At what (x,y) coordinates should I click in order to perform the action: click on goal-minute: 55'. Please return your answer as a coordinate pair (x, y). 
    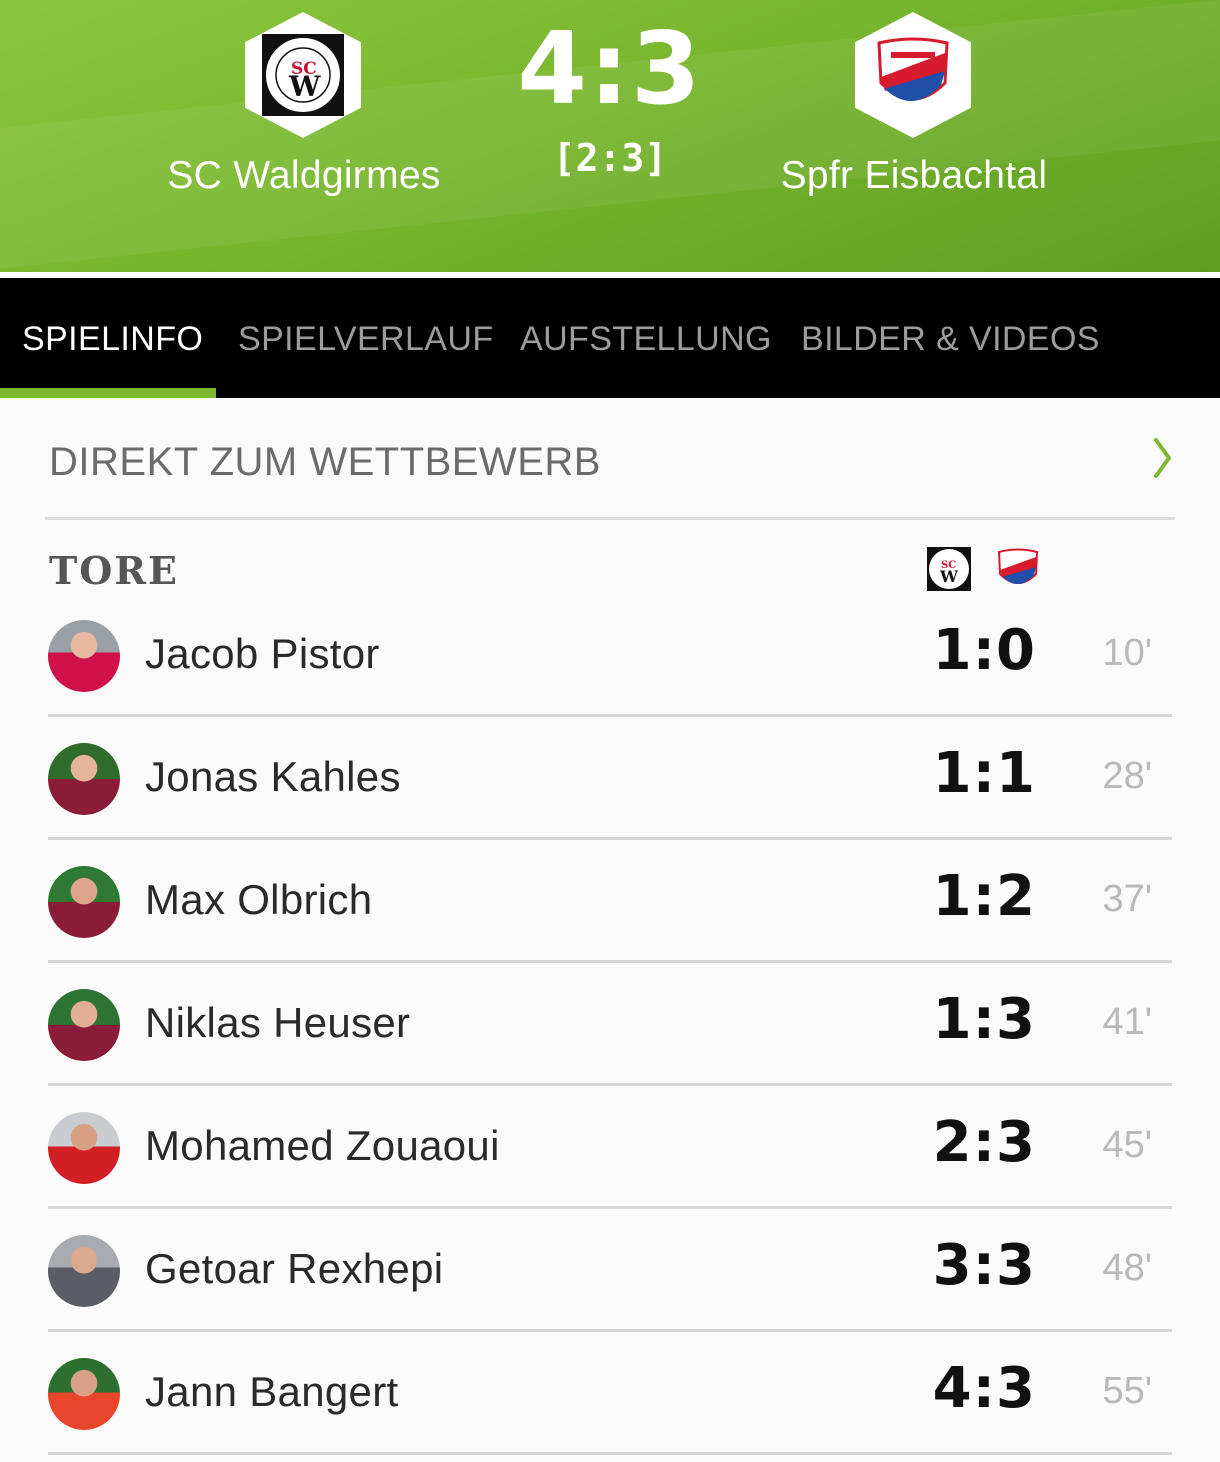
    Looking at the image, I should click on (1127, 1391).